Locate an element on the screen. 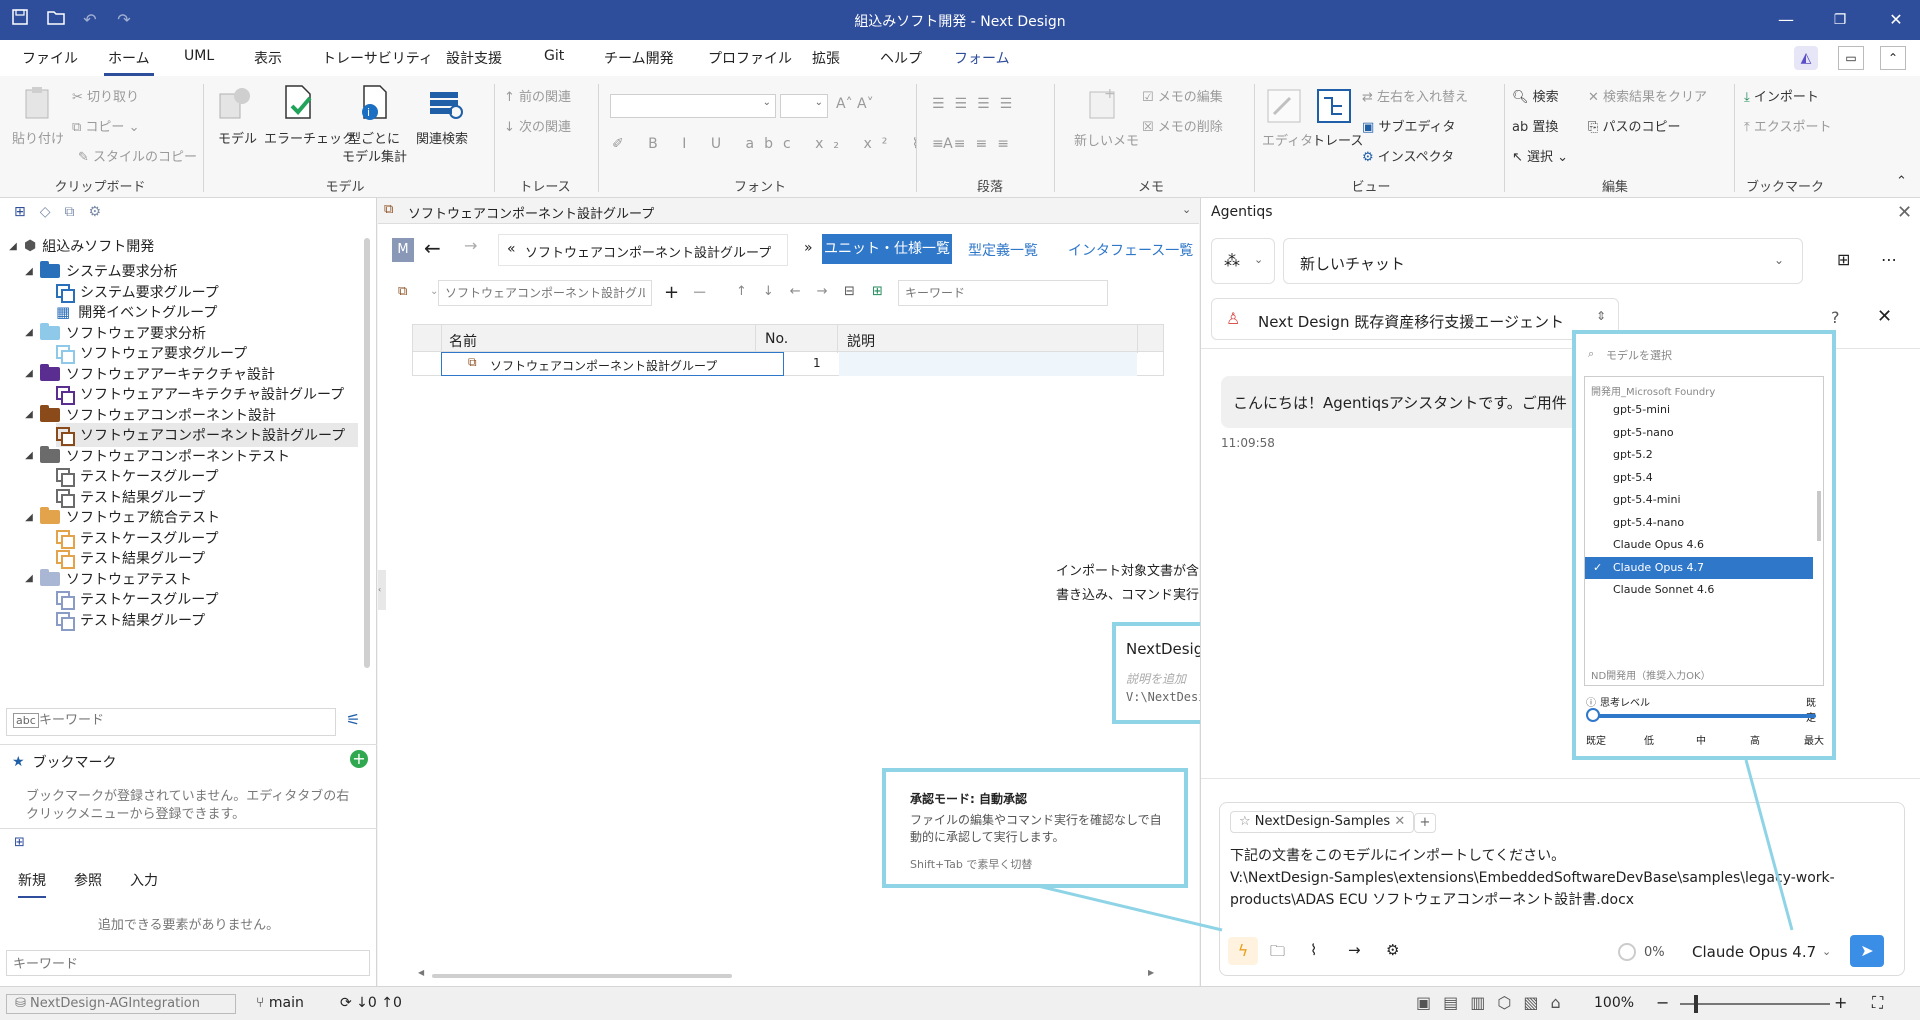  send-button: ➤ is located at coordinates (1867, 951).